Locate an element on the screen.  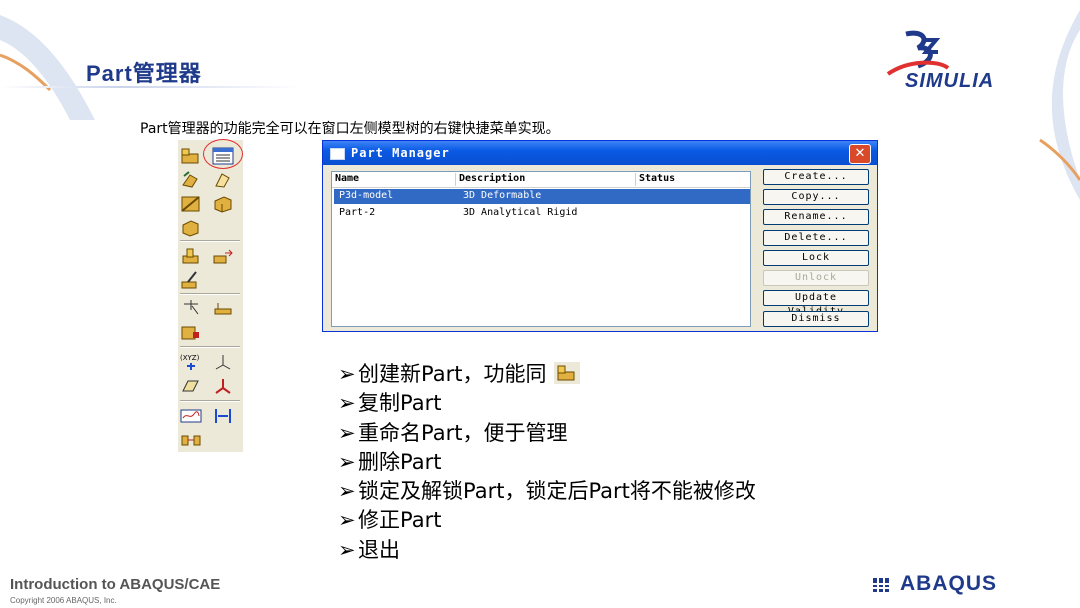
simulia-logo-text: SIMULIA is located at coordinates (950, 81).